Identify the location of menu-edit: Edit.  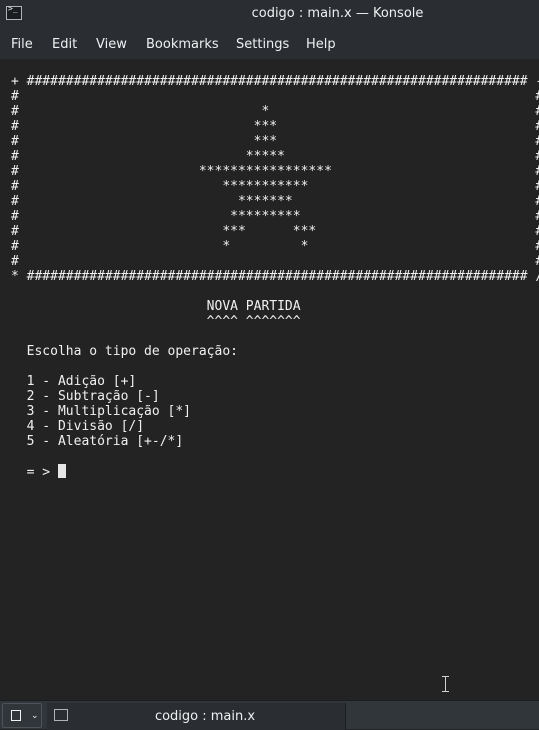
(64, 44).